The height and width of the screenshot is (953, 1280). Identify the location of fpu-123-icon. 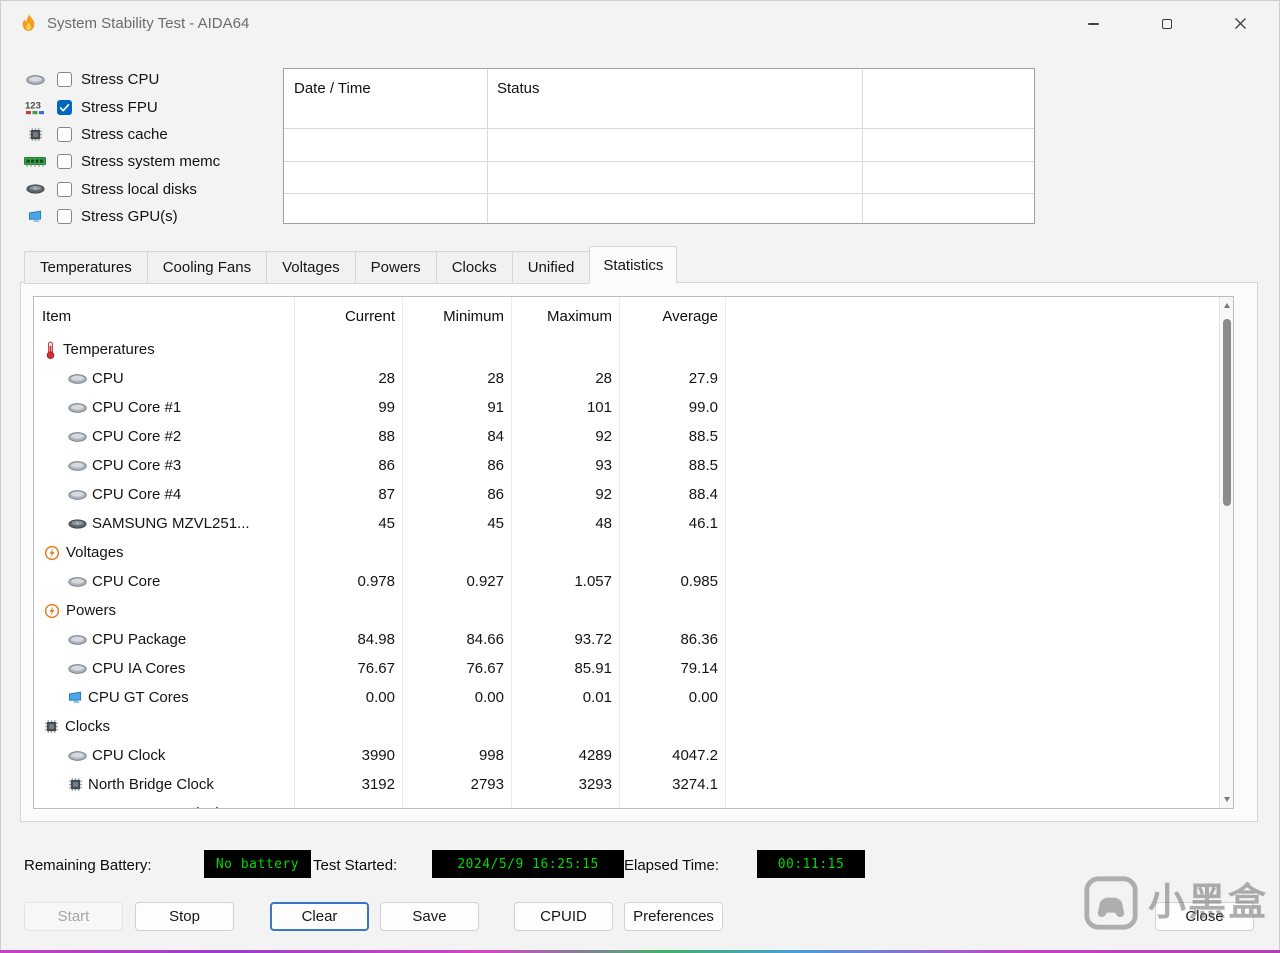
(35, 107).